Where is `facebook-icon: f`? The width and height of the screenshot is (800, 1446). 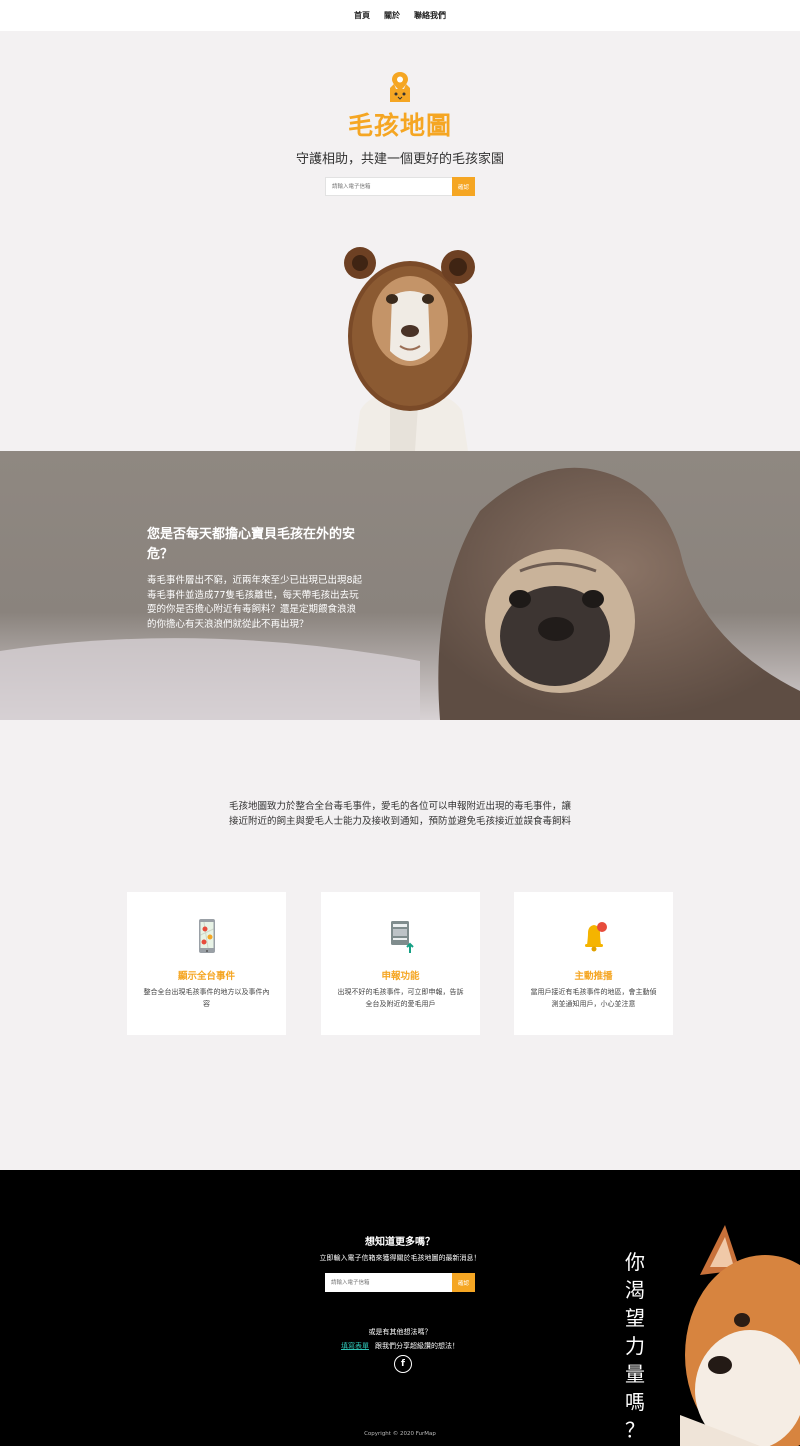
facebook-icon: f is located at coordinates (403, 1364).